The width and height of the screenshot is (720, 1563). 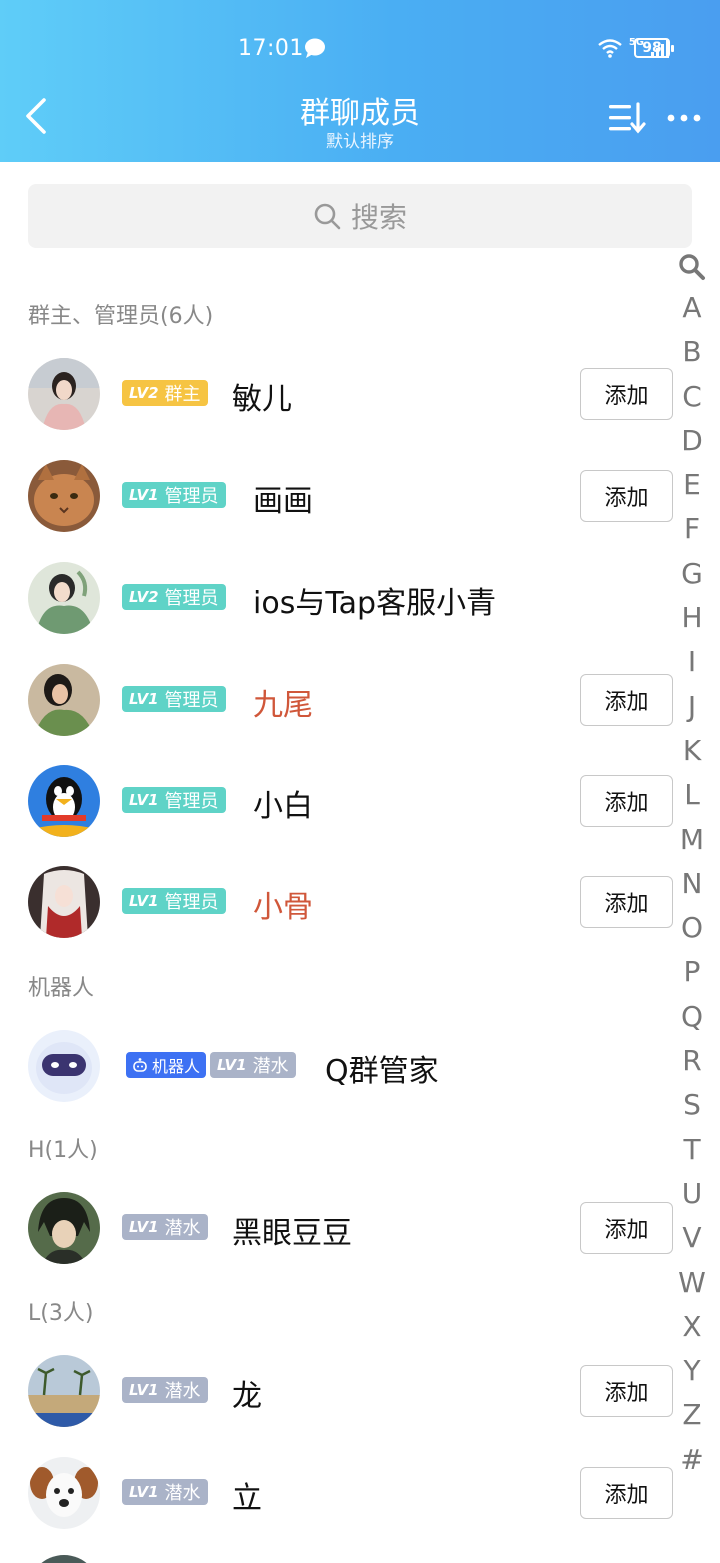 I want to click on index-letter-x: X, so click(x=692, y=1327).